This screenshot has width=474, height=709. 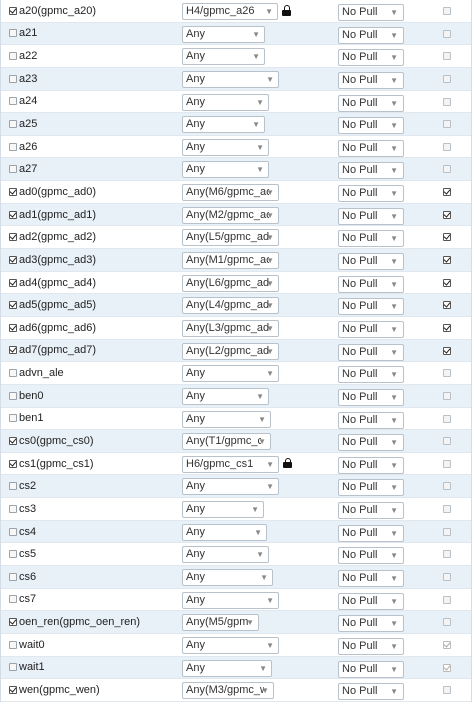 What do you see at coordinates (226, 442) in the screenshot?
I see `pin-mux-select: Any(T1/gpmc_cs0▼` at bounding box center [226, 442].